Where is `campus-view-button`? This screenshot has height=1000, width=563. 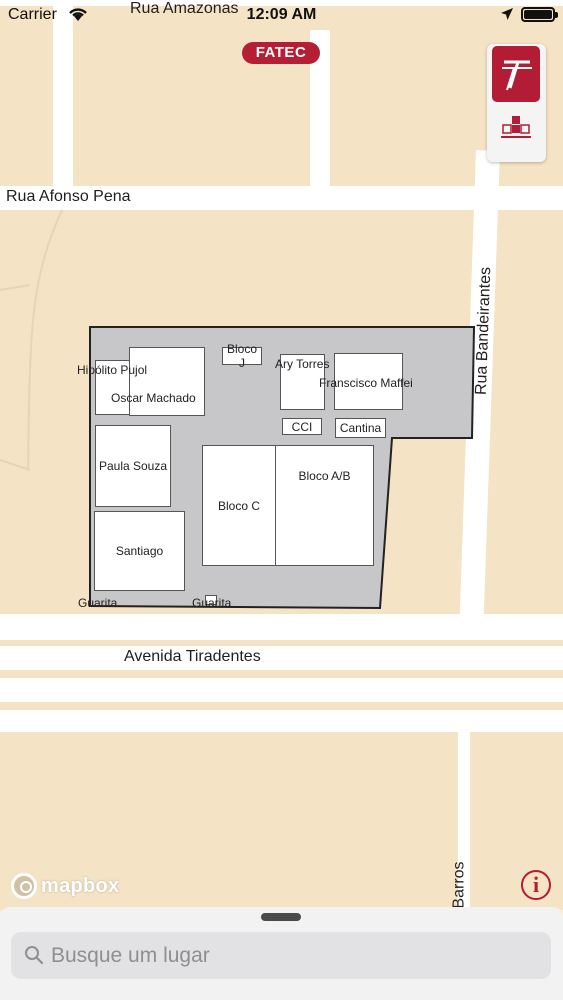
campus-view-button is located at coordinates (516, 133).